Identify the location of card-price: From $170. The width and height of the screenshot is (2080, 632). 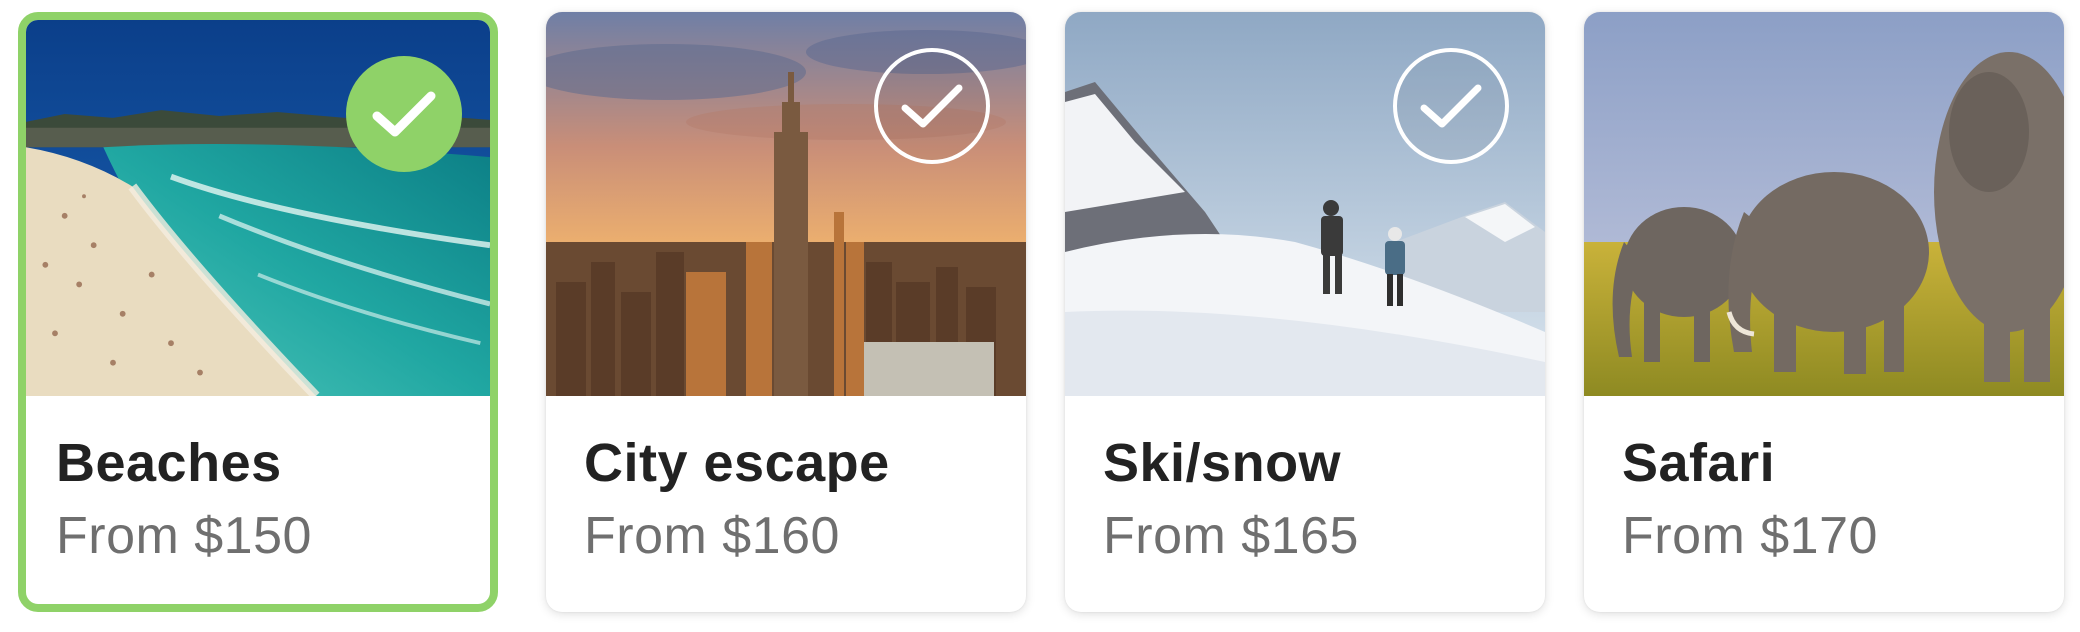
(1750, 536).